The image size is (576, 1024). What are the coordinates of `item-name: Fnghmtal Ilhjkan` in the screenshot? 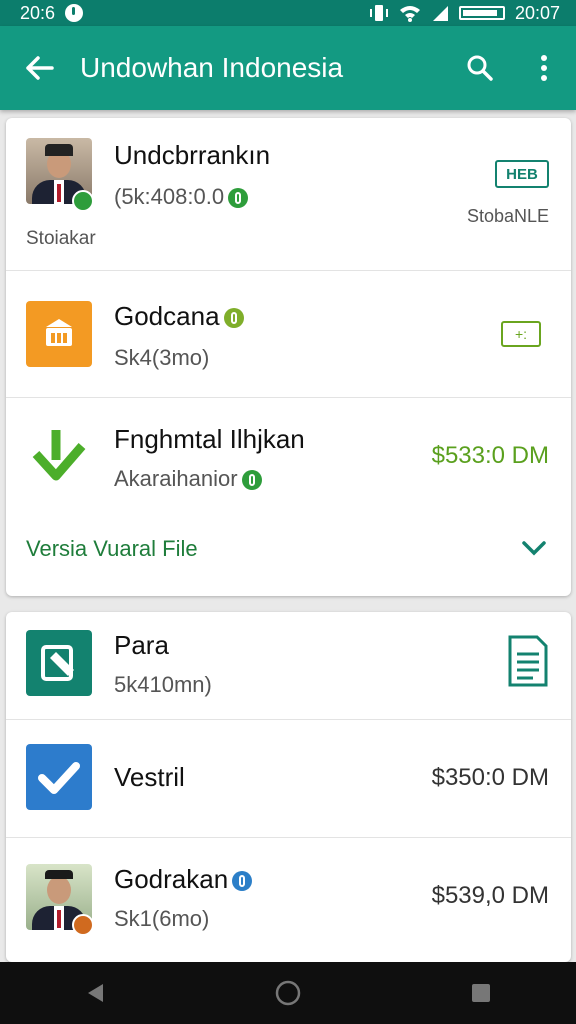 It's located at (209, 439).